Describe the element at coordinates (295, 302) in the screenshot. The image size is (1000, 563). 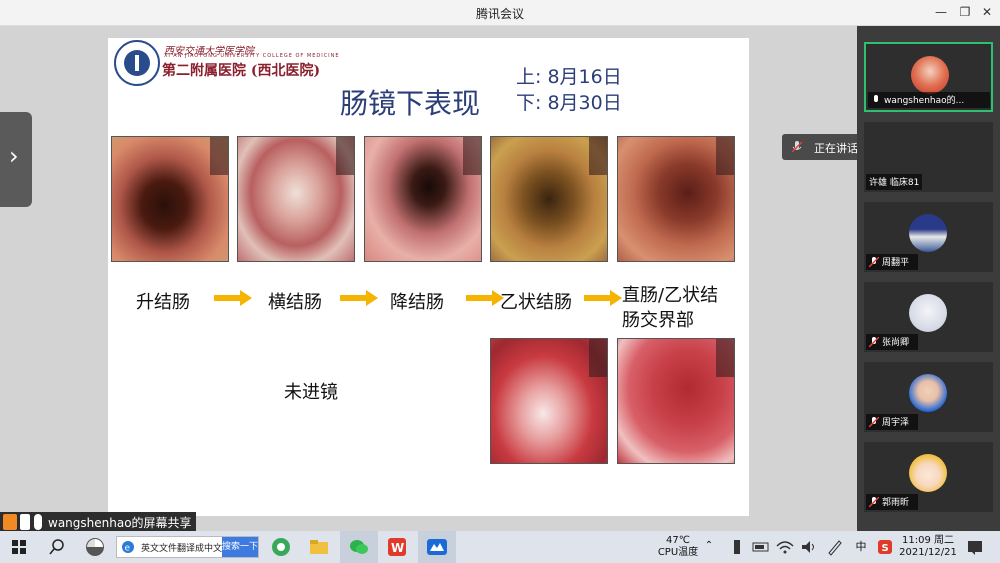
I see `label-transverse-colon: 横结肠` at that location.